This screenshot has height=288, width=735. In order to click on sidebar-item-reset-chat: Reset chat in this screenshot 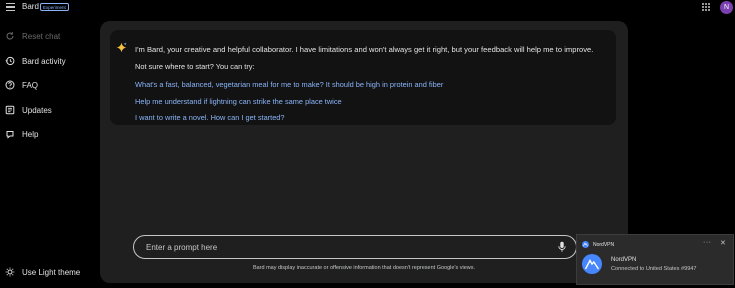, I will do `click(32, 36)`.